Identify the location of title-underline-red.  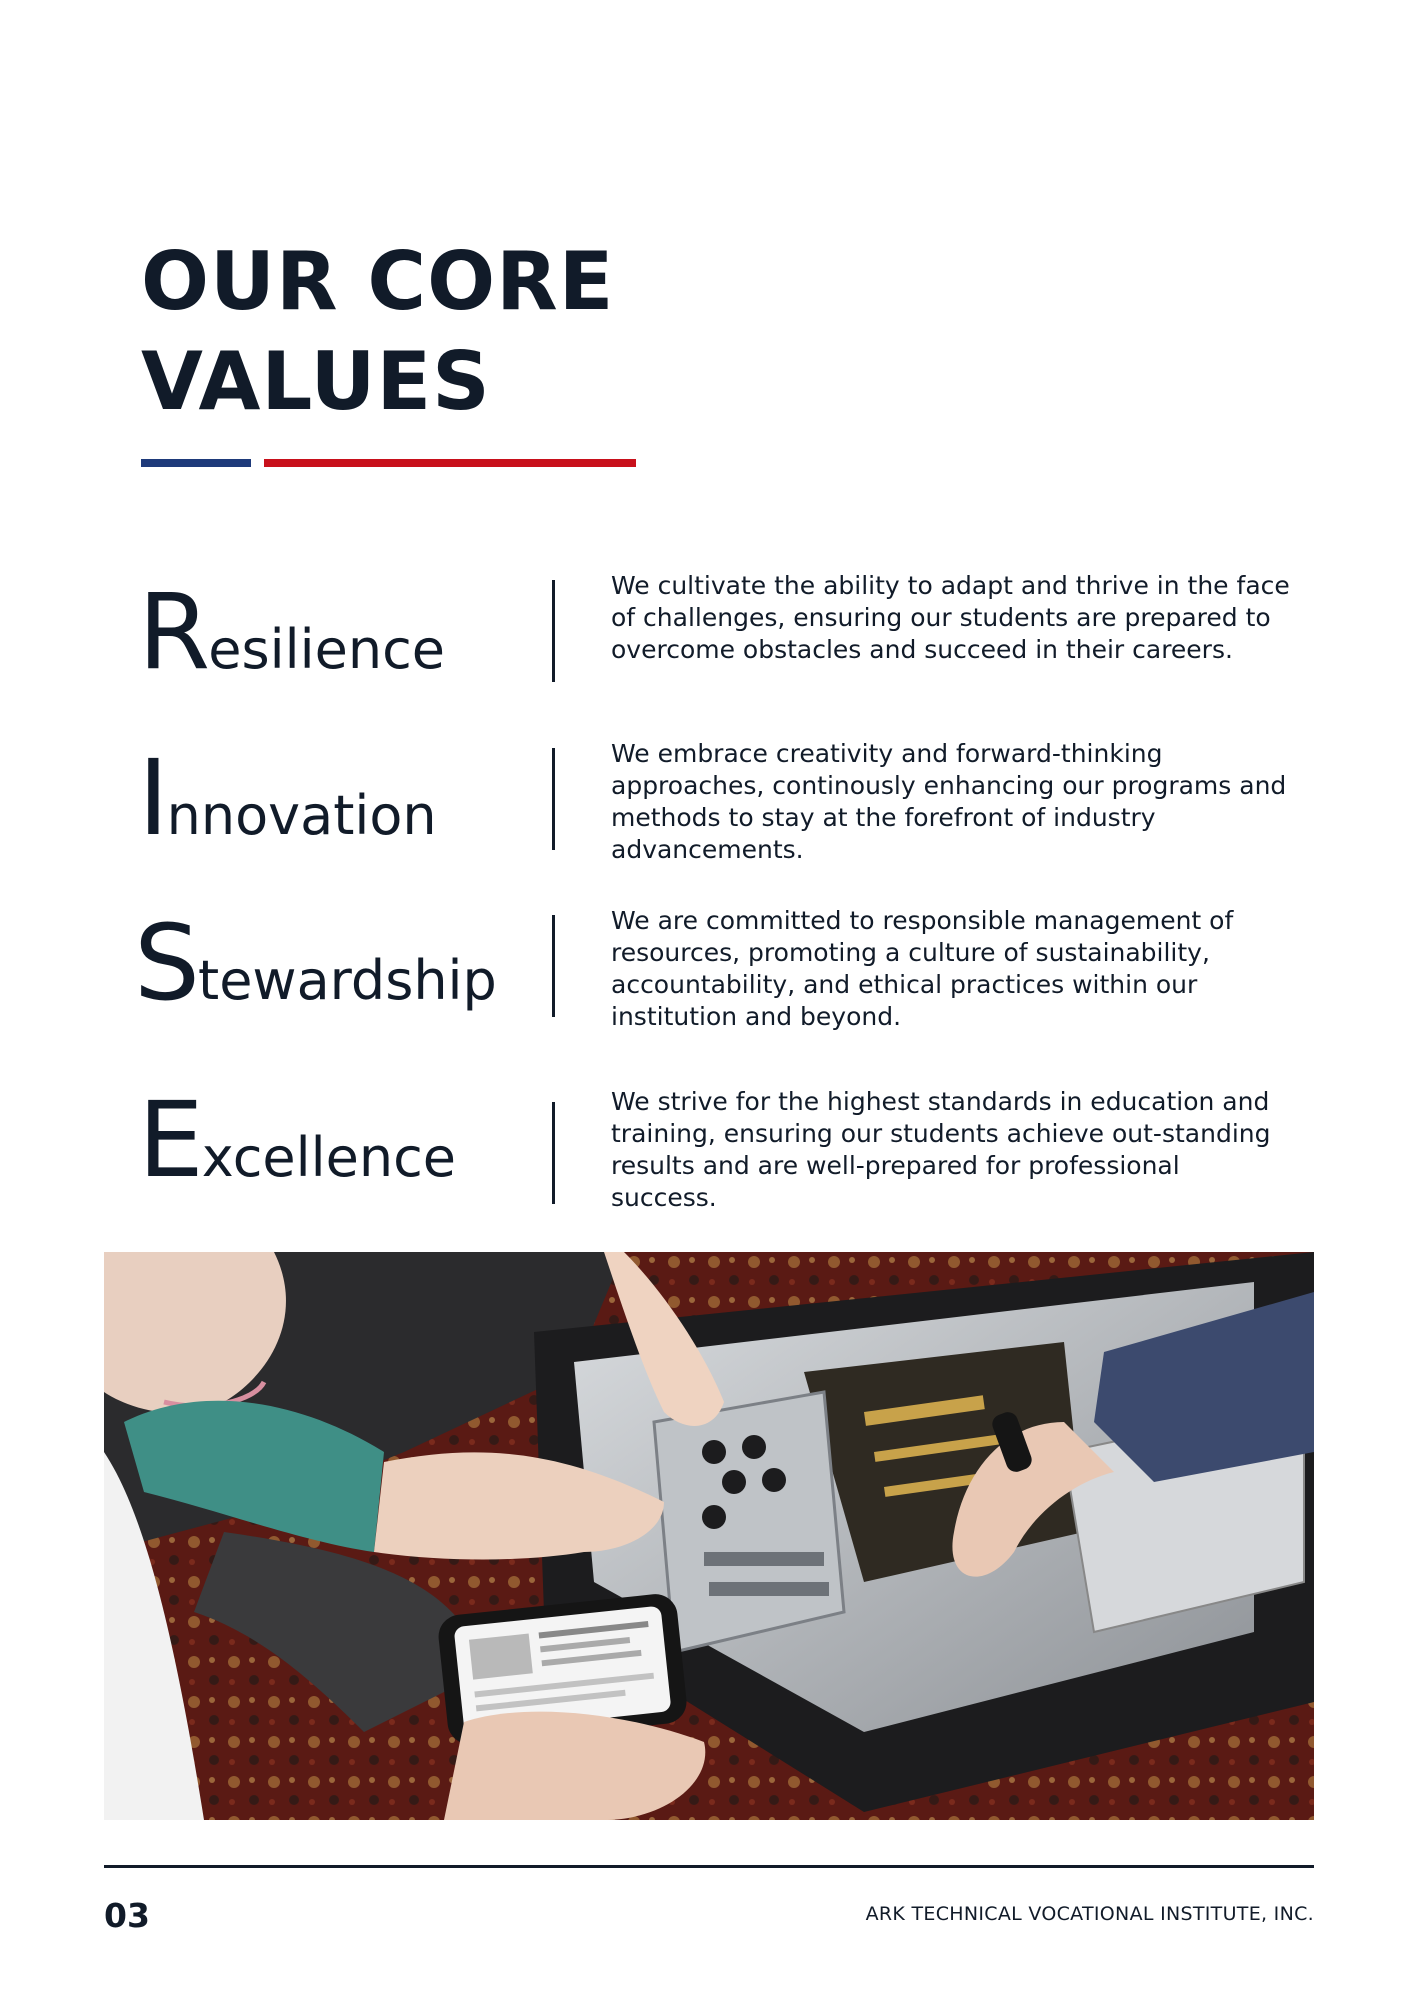
(450, 463).